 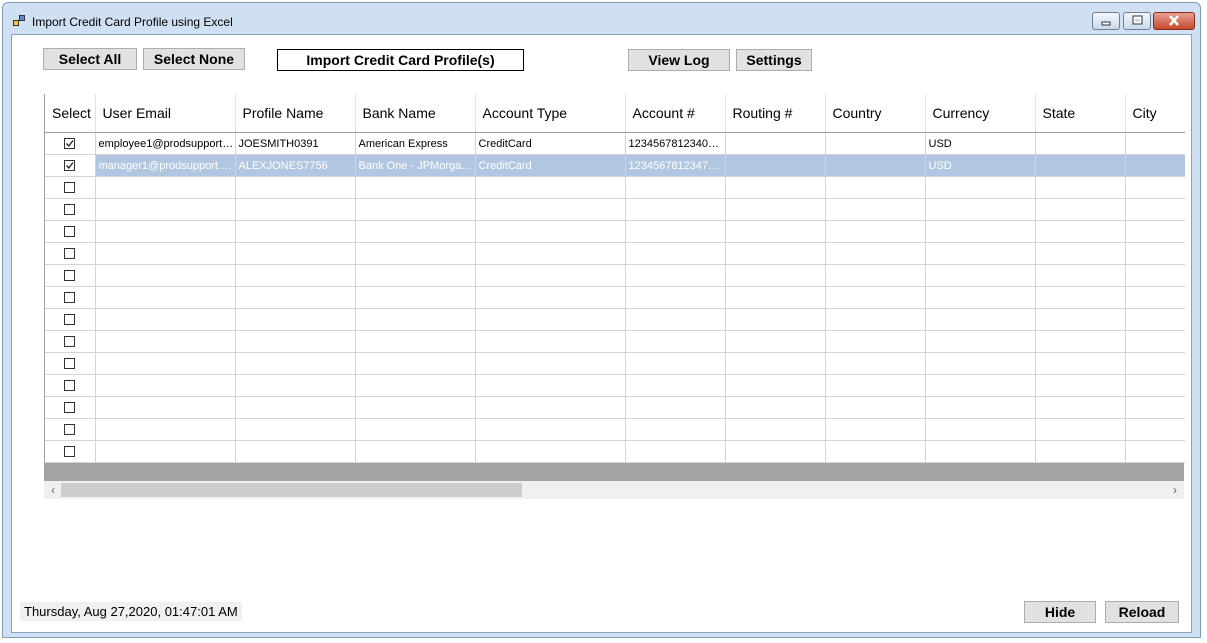 I want to click on scrollbar-thumb, so click(x=291, y=490).